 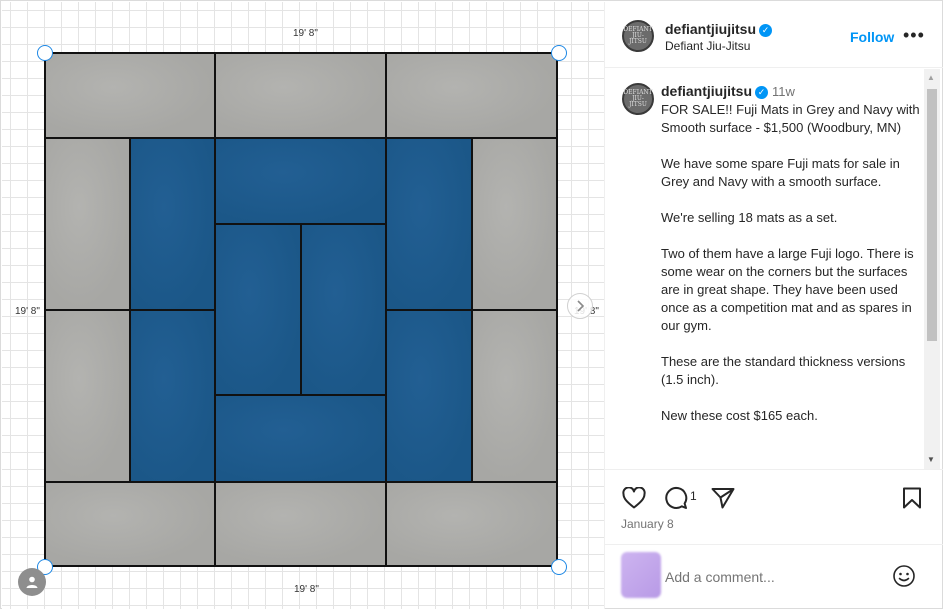 I want to click on dimension-label-bottom: 19' 8", so click(x=306, y=589).